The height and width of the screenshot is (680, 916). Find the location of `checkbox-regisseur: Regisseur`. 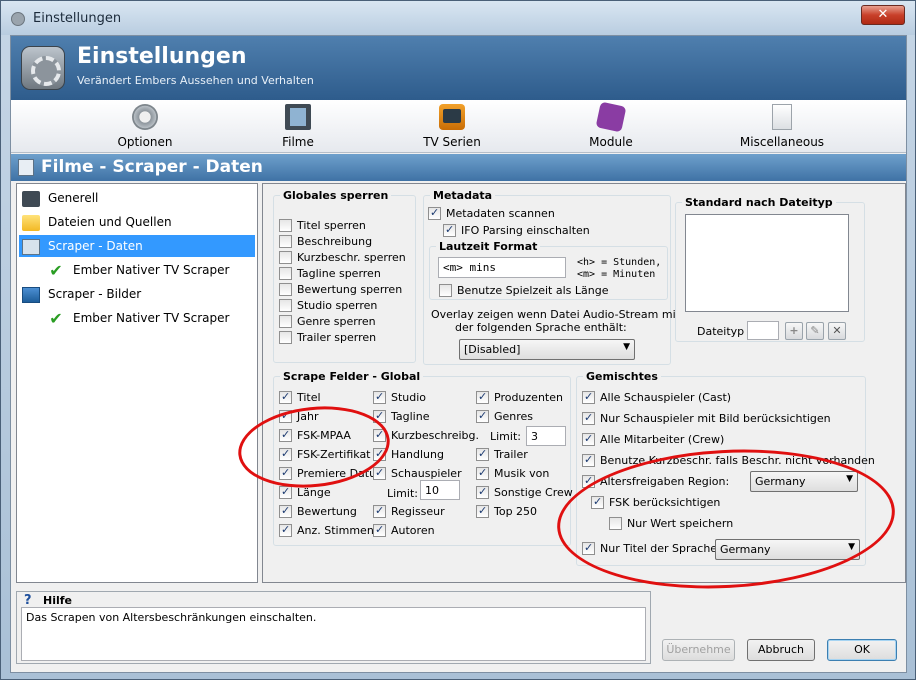

checkbox-regisseur: Regisseur is located at coordinates (409, 511).